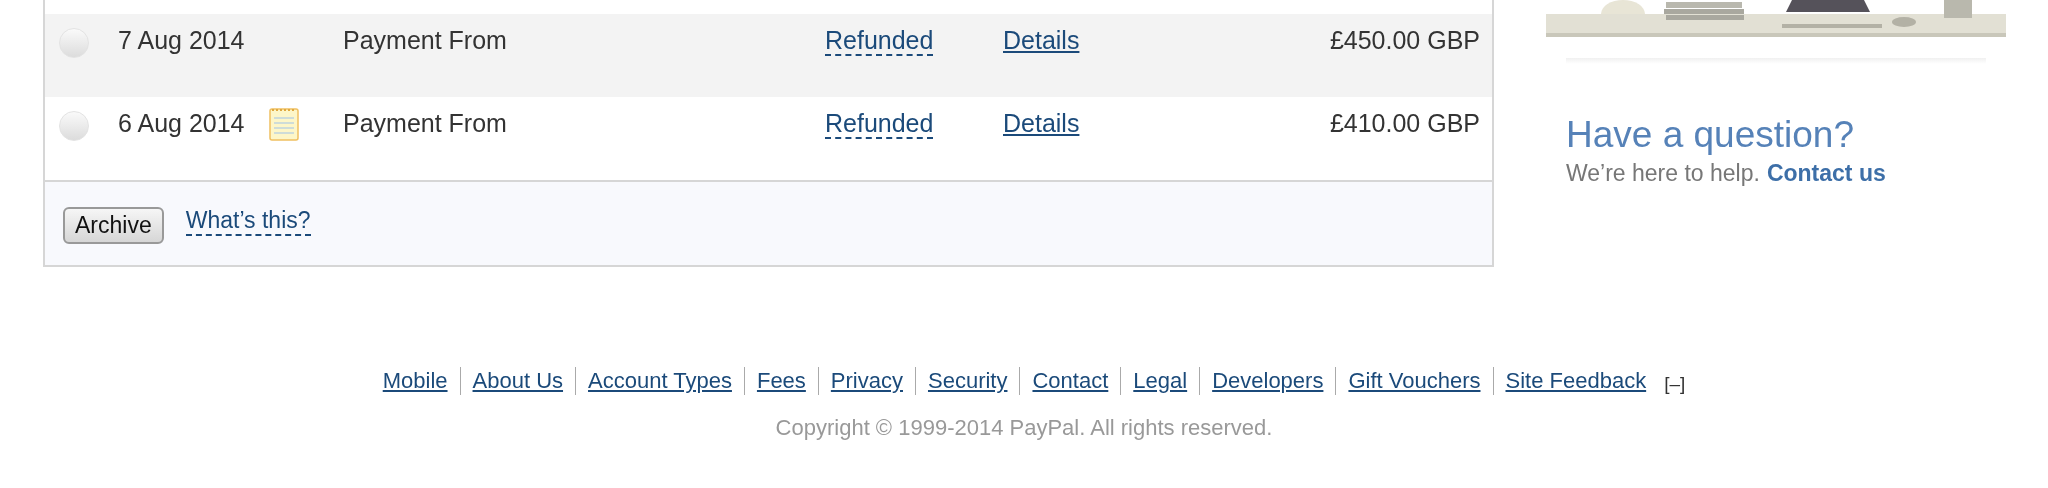 This screenshot has height=488, width=2048. What do you see at coordinates (181, 40) in the screenshot?
I see `date-text: 7 Aug 2014` at bounding box center [181, 40].